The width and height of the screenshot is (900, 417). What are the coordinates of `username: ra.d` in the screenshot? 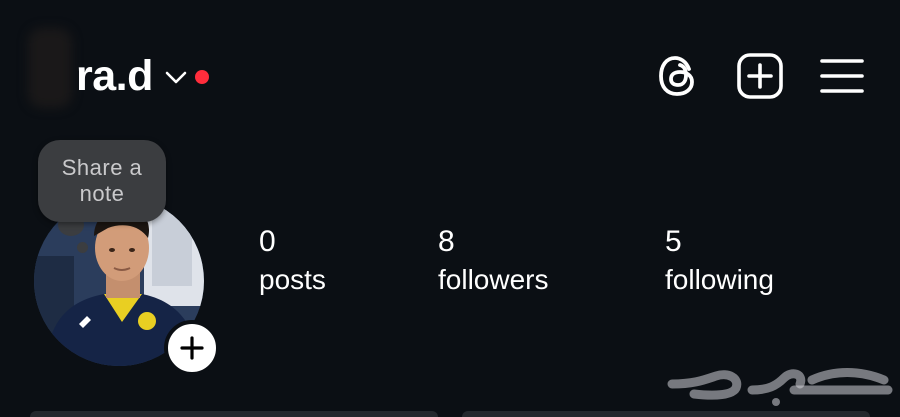 It's located at (114, 76).